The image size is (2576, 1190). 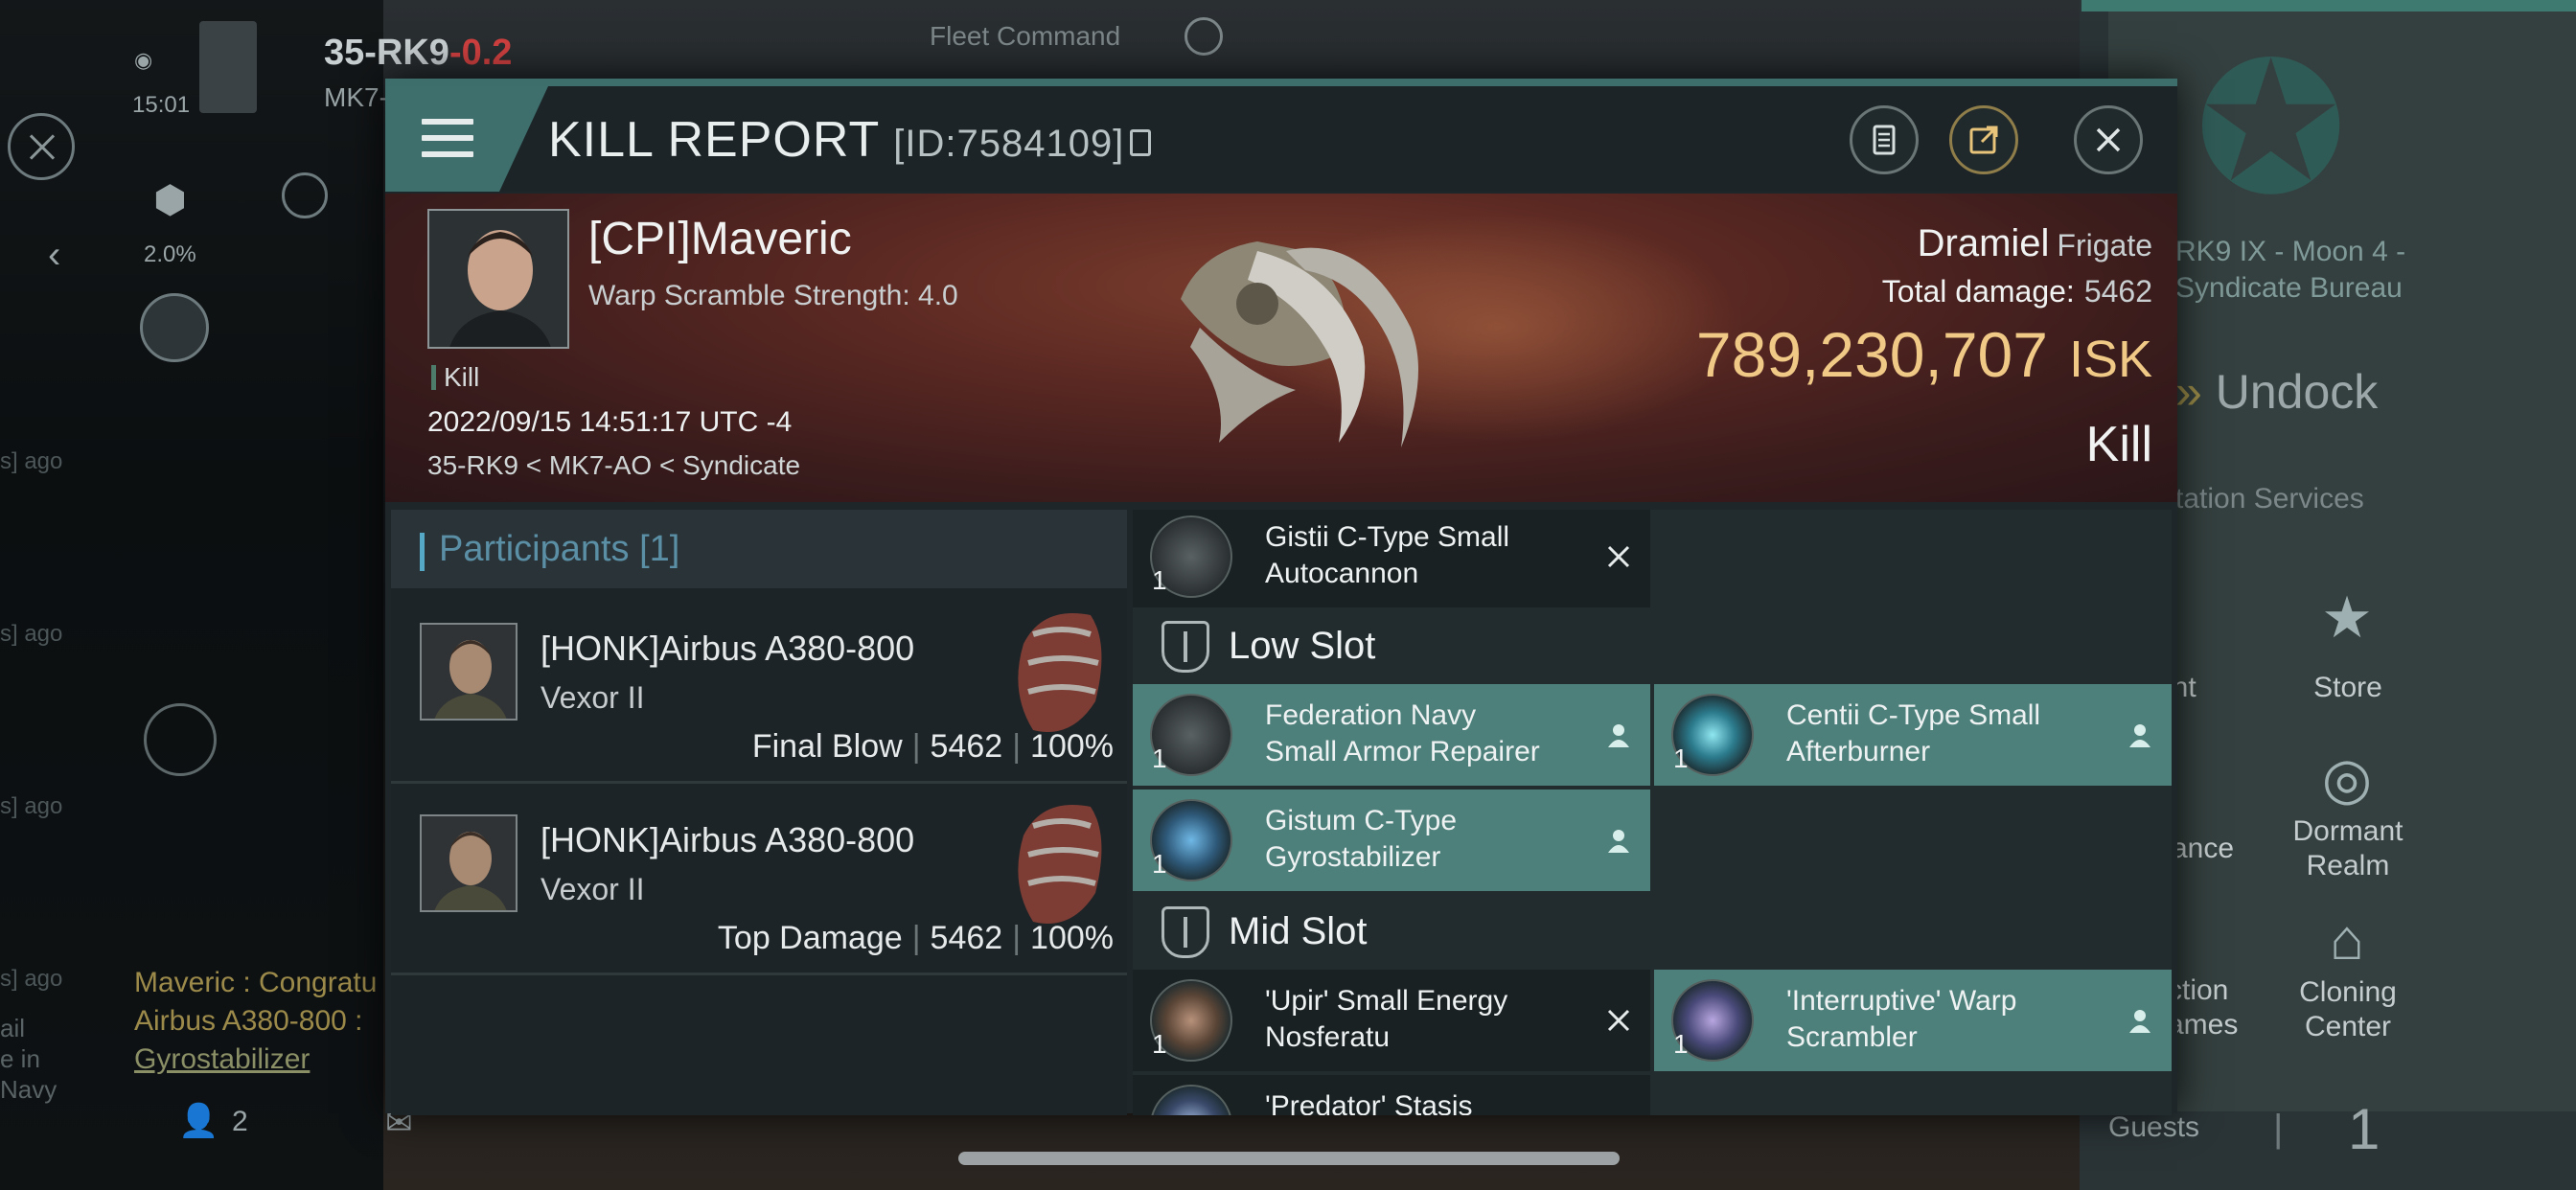 I want to click on ago-text-1: s] ago, so click(x=31, y=461).